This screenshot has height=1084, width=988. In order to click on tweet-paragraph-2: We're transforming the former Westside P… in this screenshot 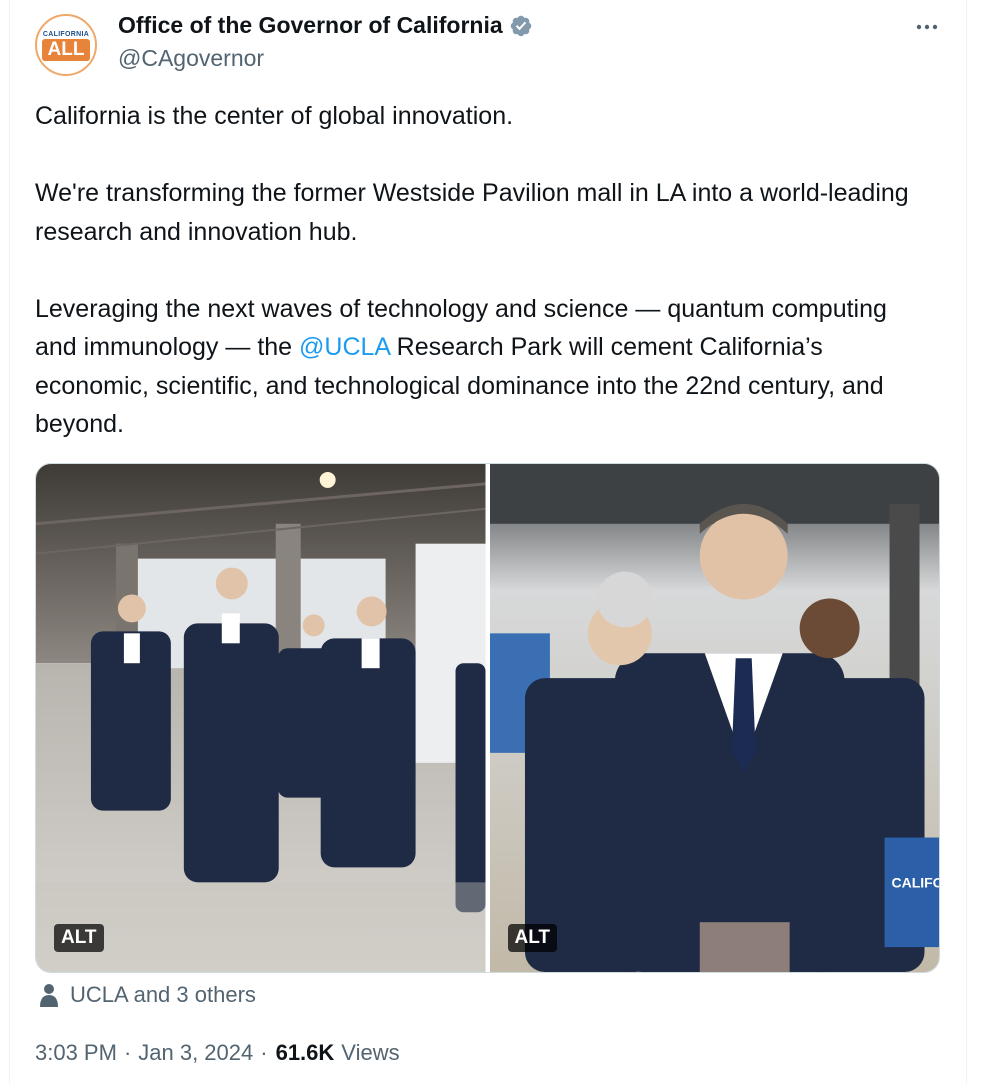, I will do `click(472, 212)`.